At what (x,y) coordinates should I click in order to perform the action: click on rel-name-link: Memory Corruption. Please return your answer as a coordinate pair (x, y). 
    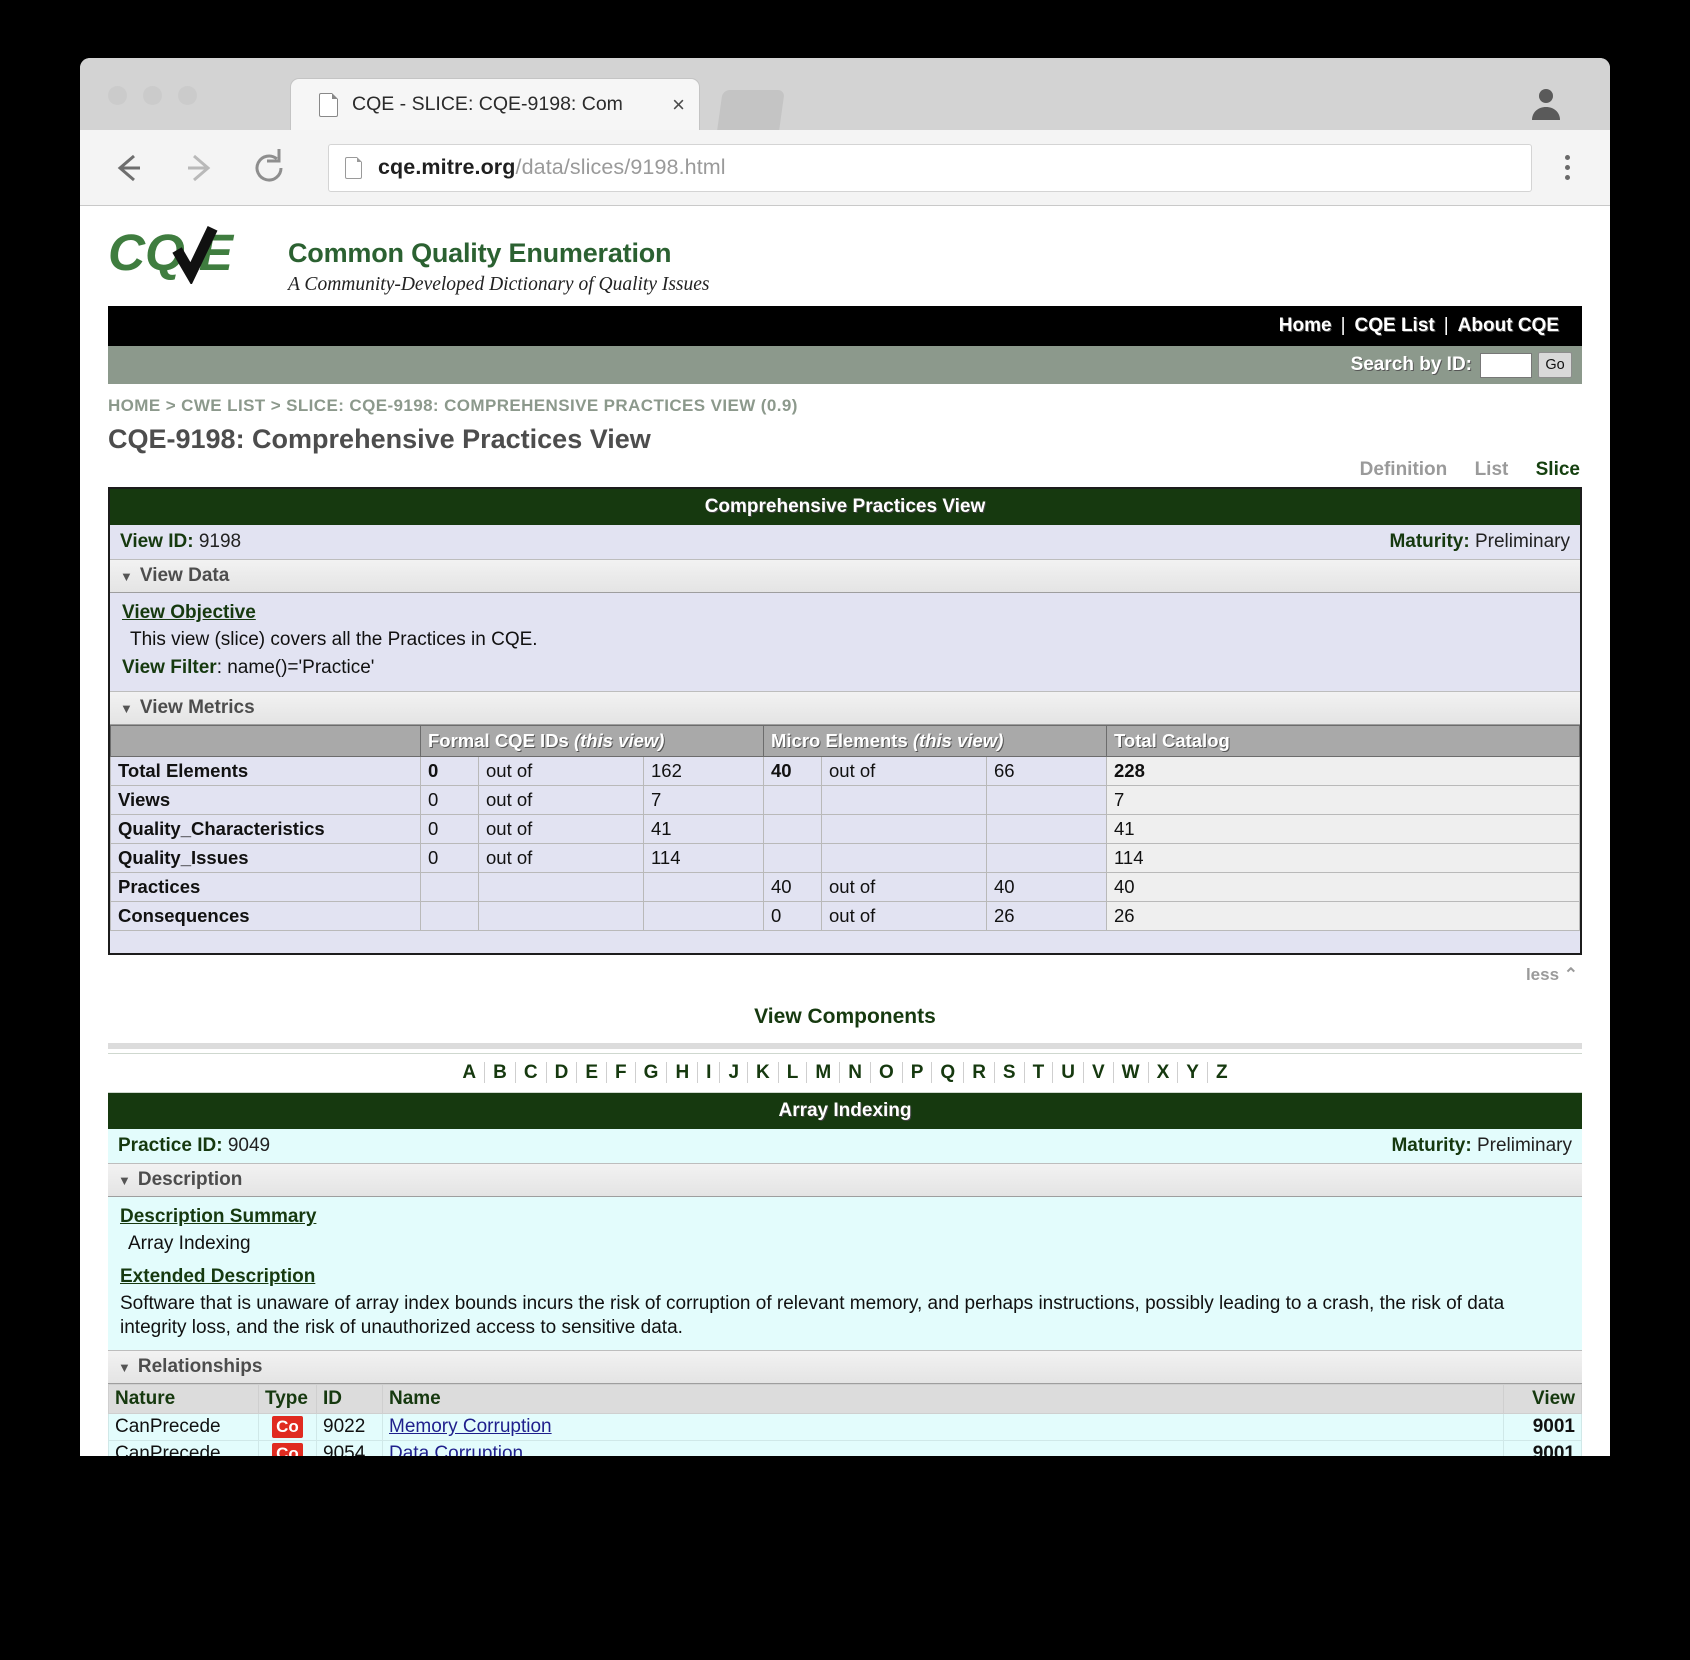
    Looking at the image, I should click on (470, 1426).